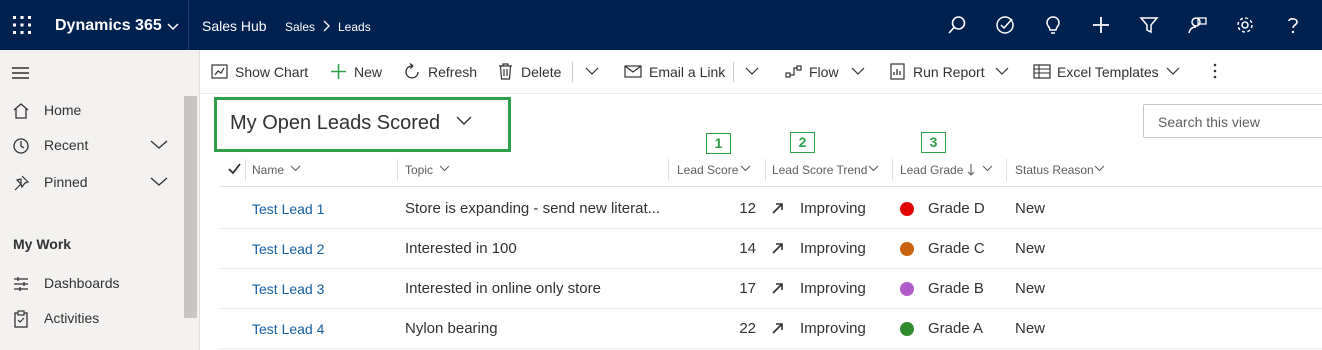  What do you see at coordinates (971, 170) in the screenshot?
I see `sort-descending-icon` at bounding box center [971, 170].